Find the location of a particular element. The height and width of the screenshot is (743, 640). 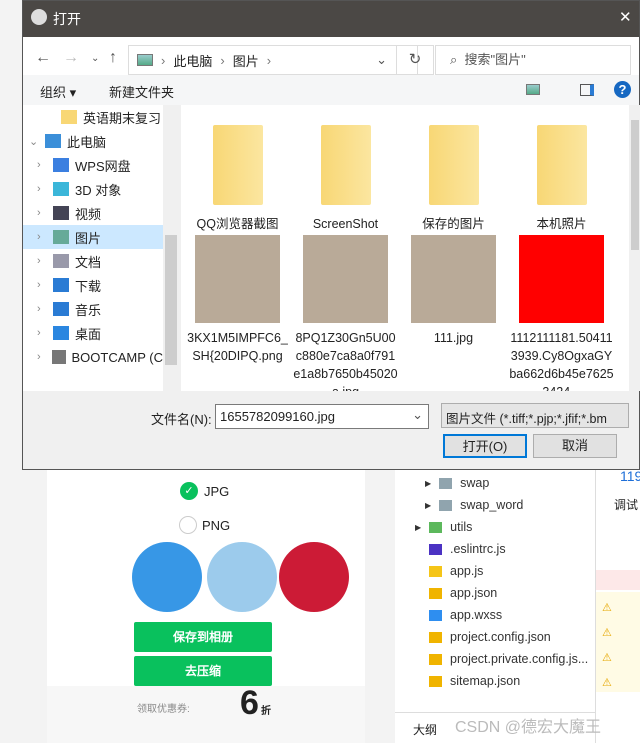

folder-item: 保存的图片 is located at coordinates (453, 179).